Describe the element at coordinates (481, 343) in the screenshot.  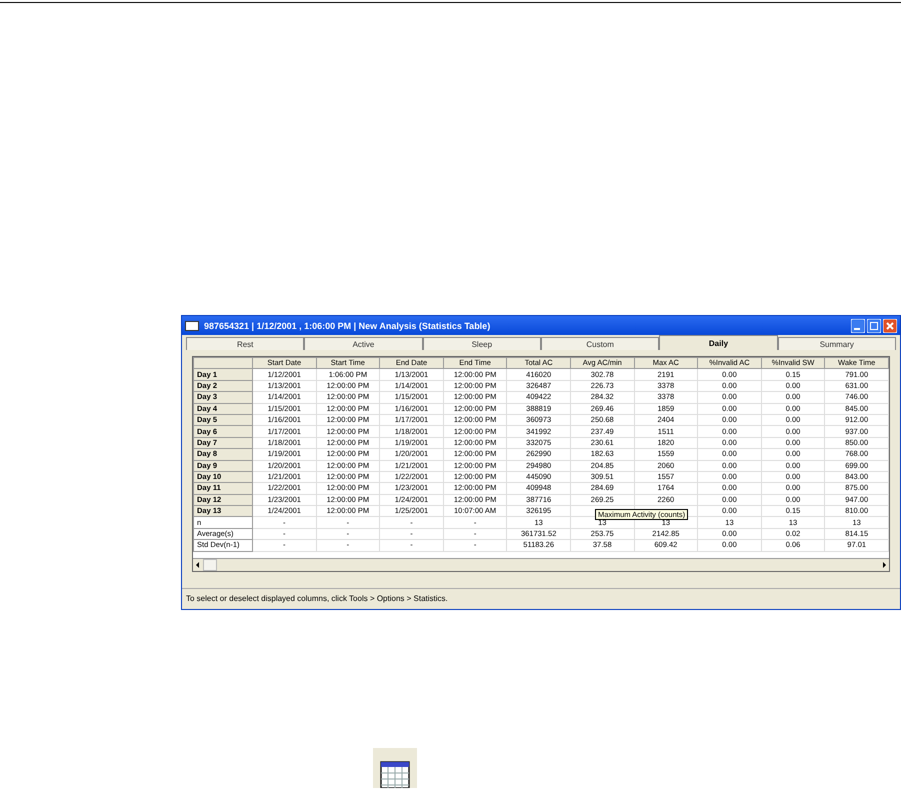
I see `tab: Sleep` at that location.